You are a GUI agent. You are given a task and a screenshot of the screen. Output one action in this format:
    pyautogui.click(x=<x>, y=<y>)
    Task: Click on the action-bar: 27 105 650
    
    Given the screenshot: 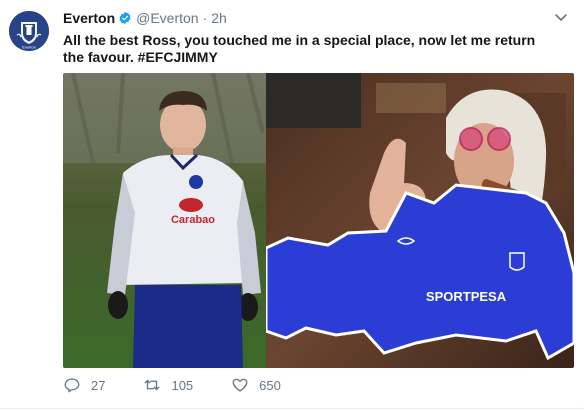 What is the action you would take?
    pyautogui.click(x=191, y=385)
    